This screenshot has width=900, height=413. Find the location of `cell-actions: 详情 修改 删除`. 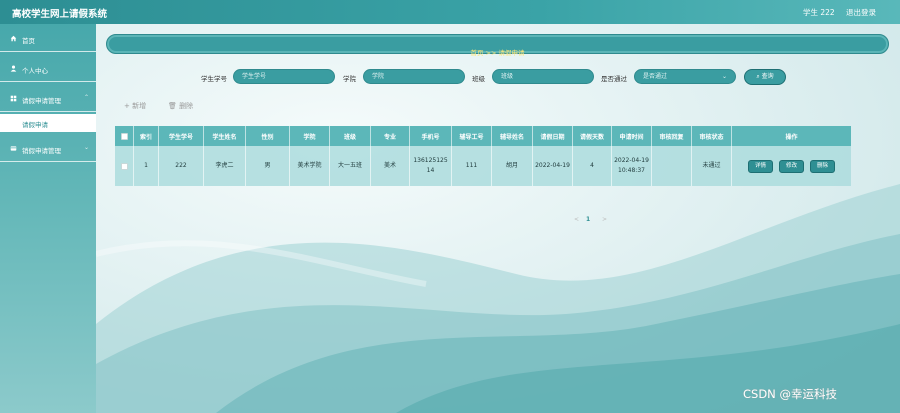

cell-actions: 详情 修改 删除 is located at coordinates (791, 166).